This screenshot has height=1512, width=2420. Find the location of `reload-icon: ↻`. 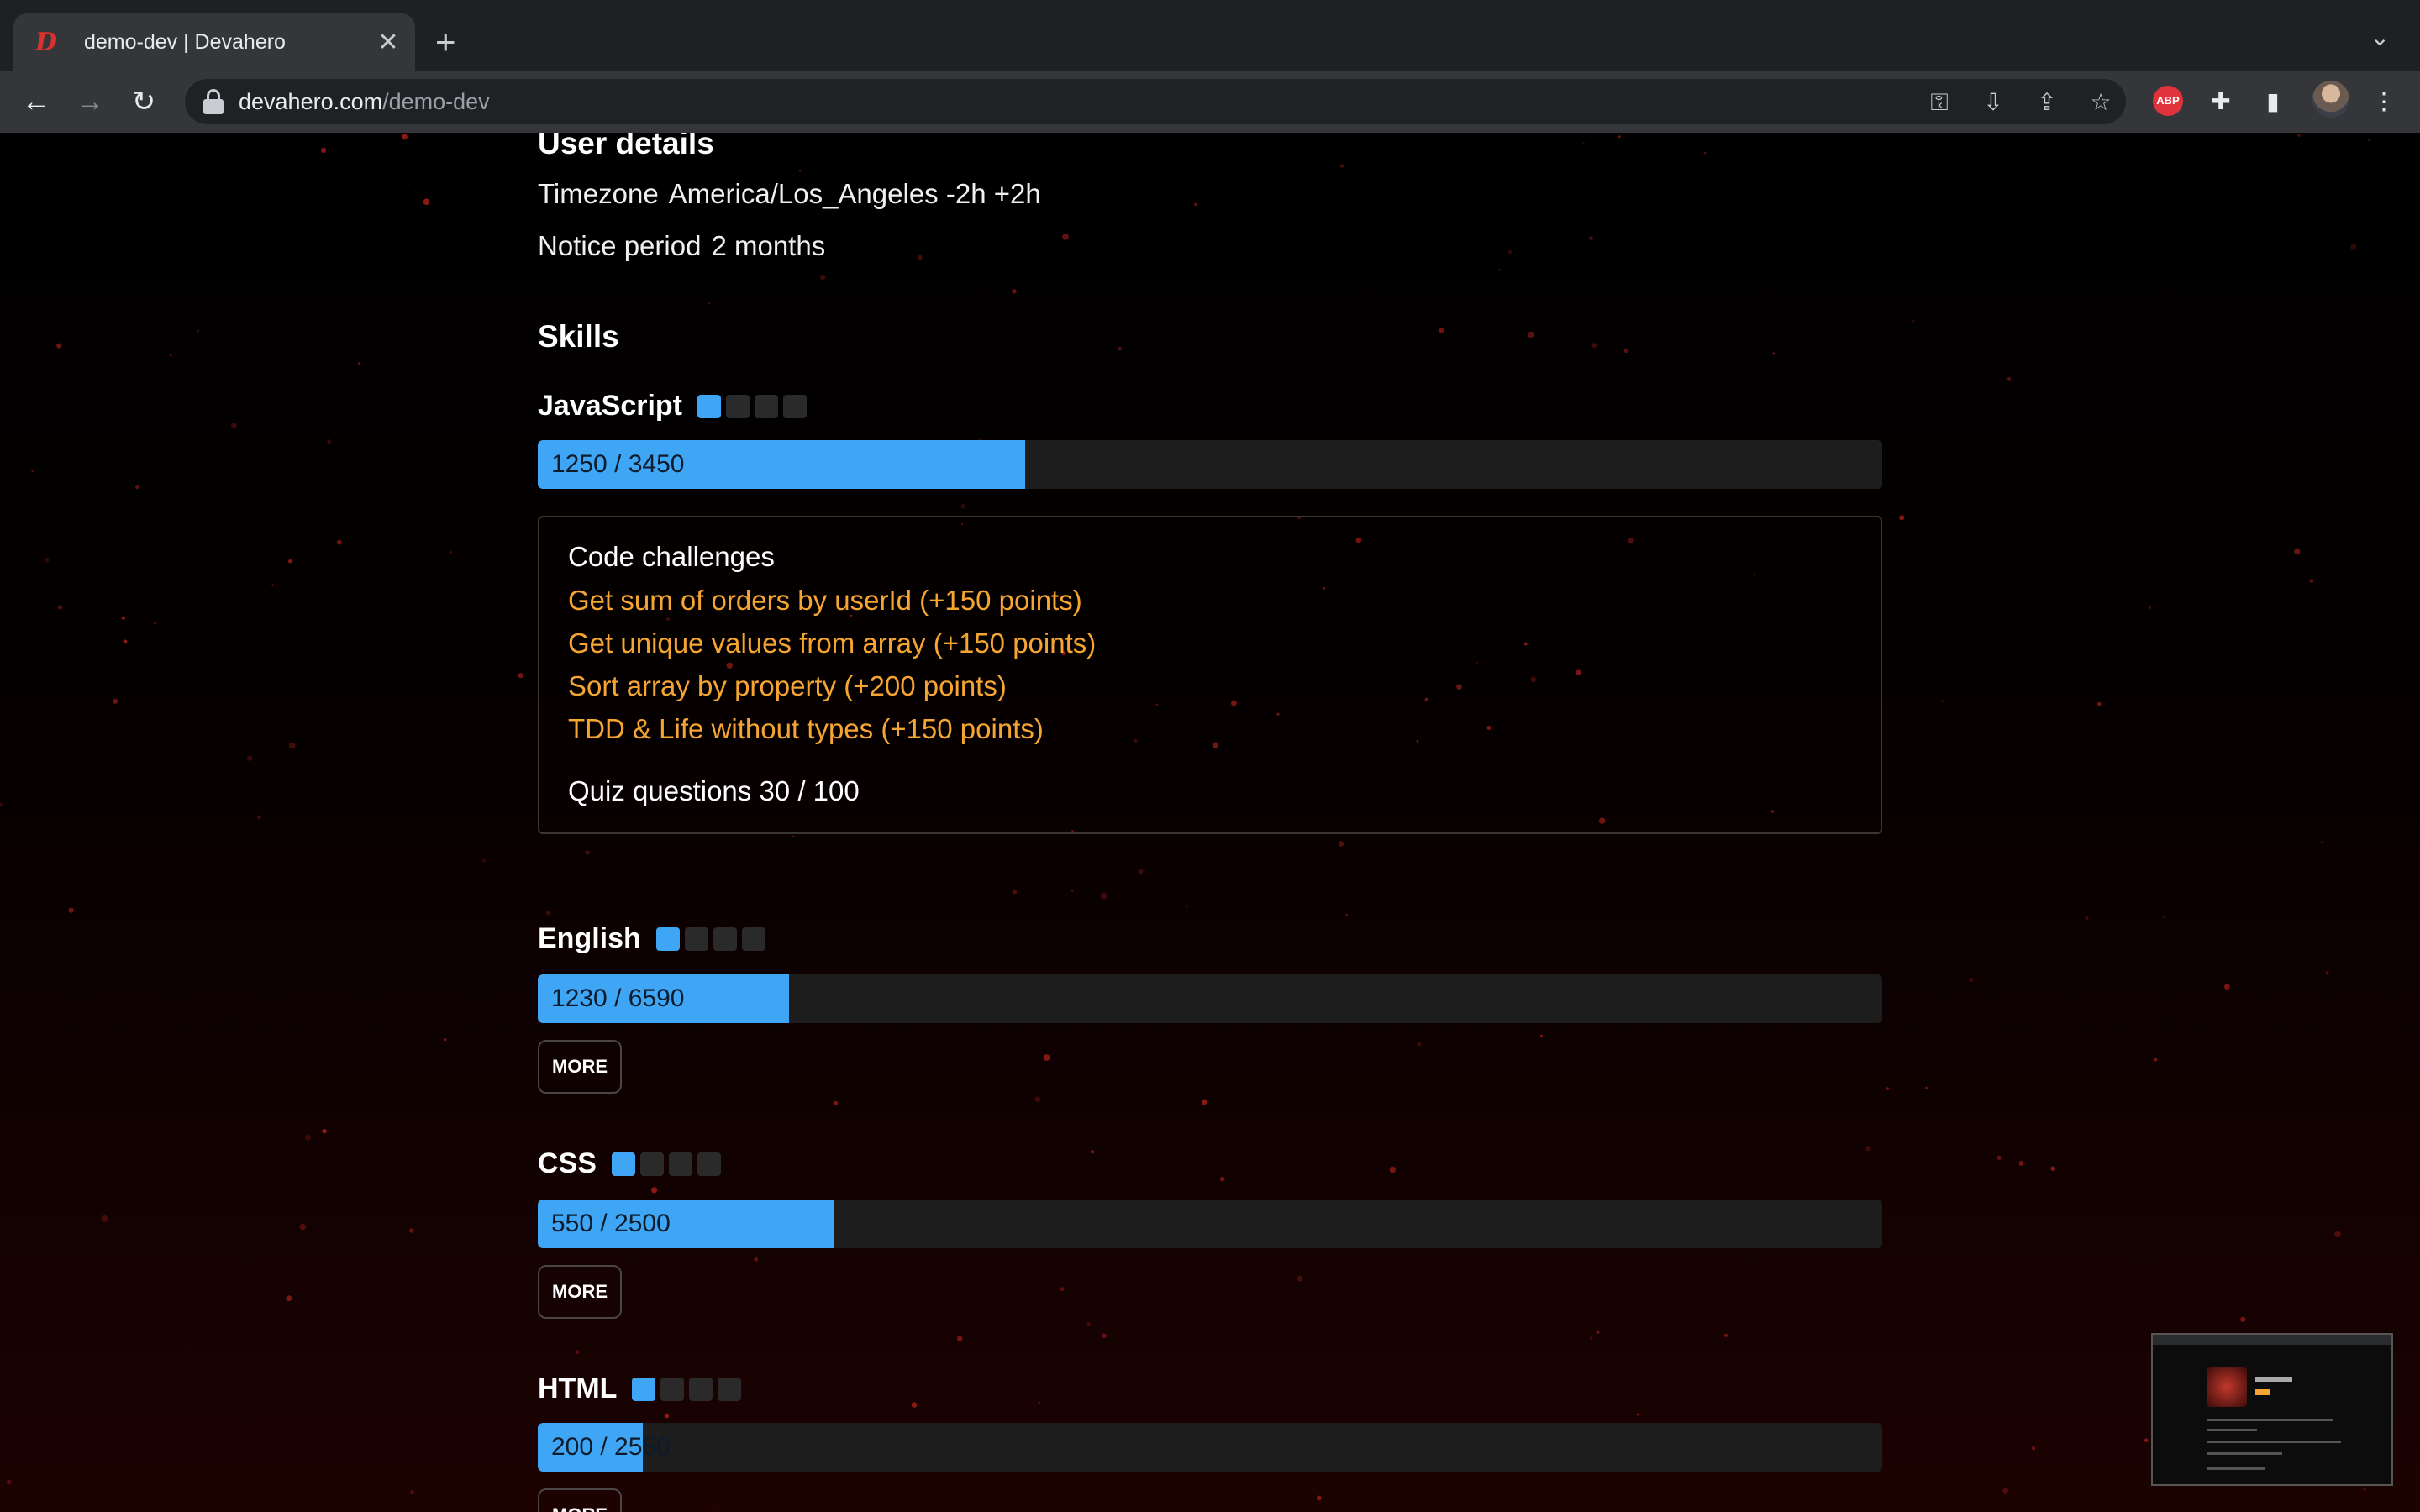

reload-icon: ↻ is located at coordinates (144, 102).